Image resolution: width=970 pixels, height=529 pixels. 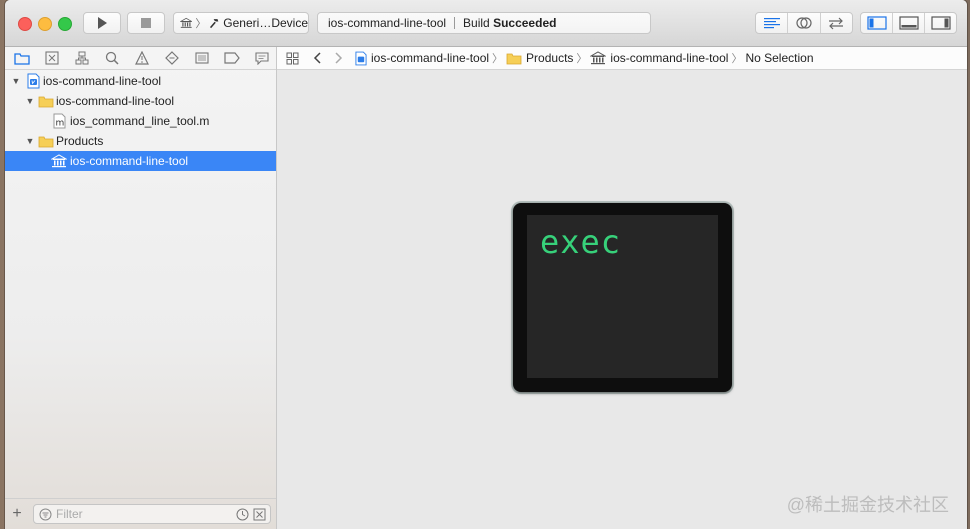 I want to click on add-file-button: +, so click(x=17, y=514).